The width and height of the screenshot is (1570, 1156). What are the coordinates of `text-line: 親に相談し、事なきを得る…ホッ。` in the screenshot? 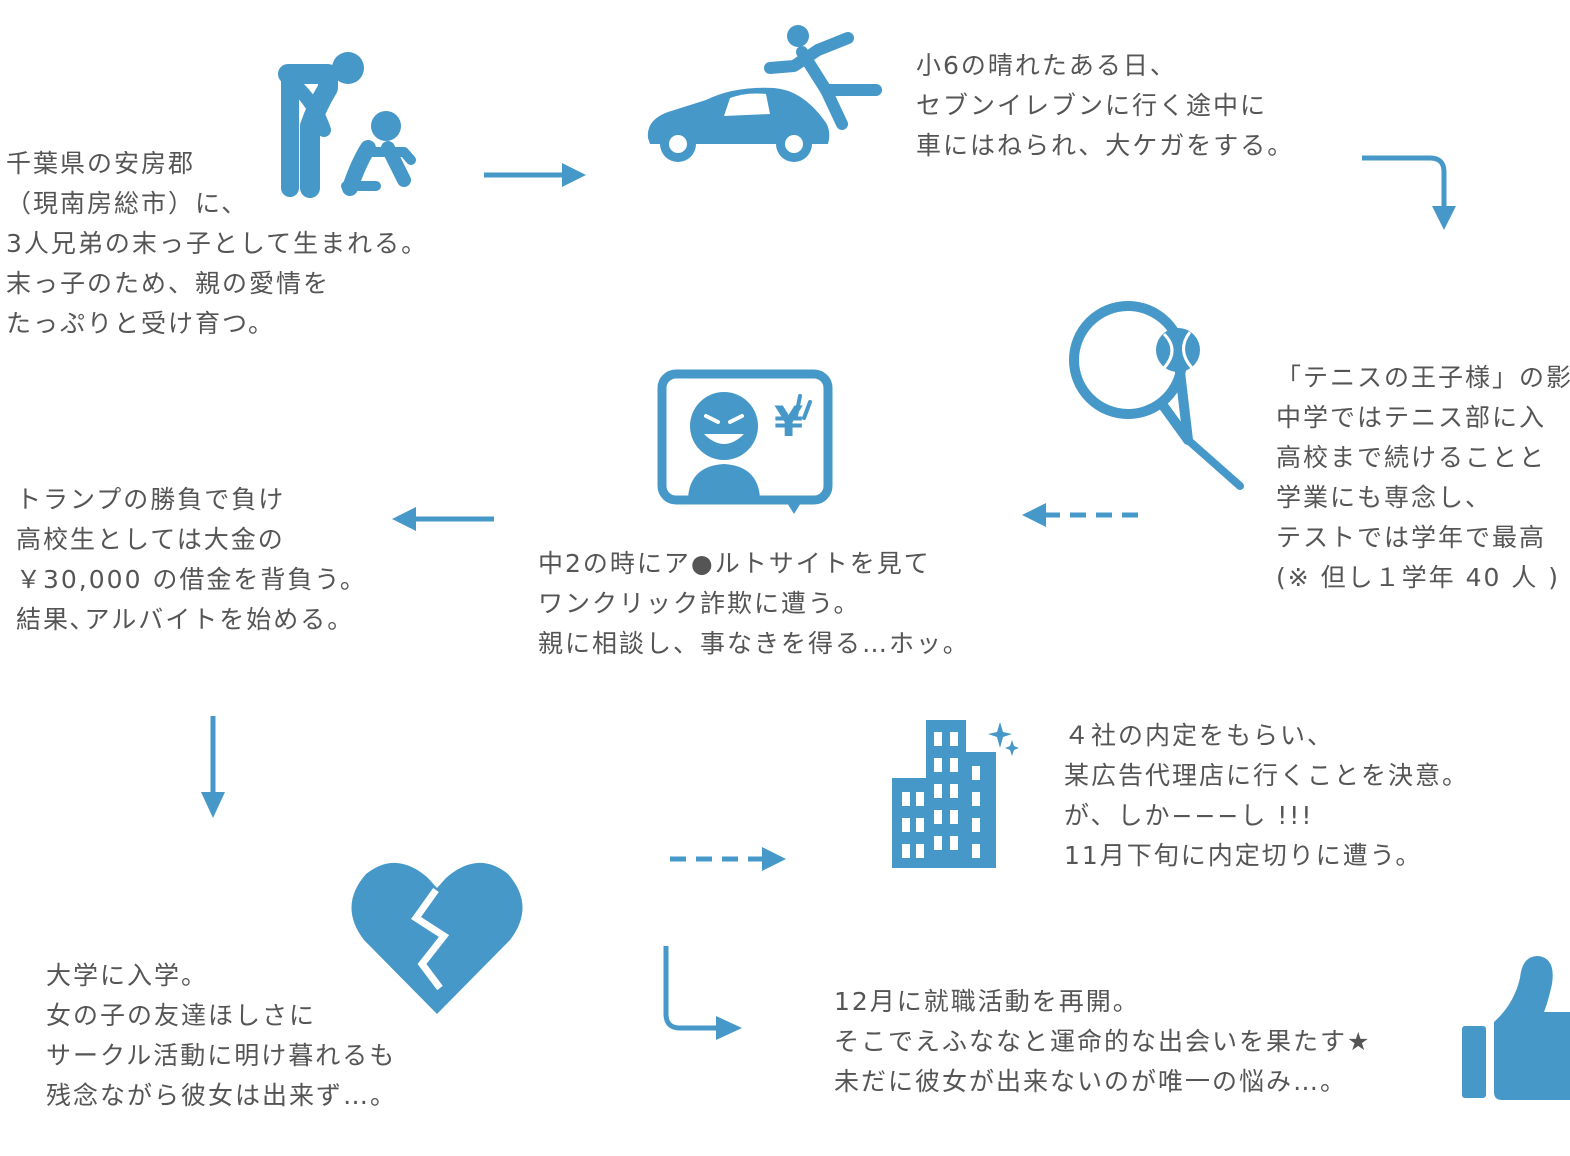 It's located at (754, 643).